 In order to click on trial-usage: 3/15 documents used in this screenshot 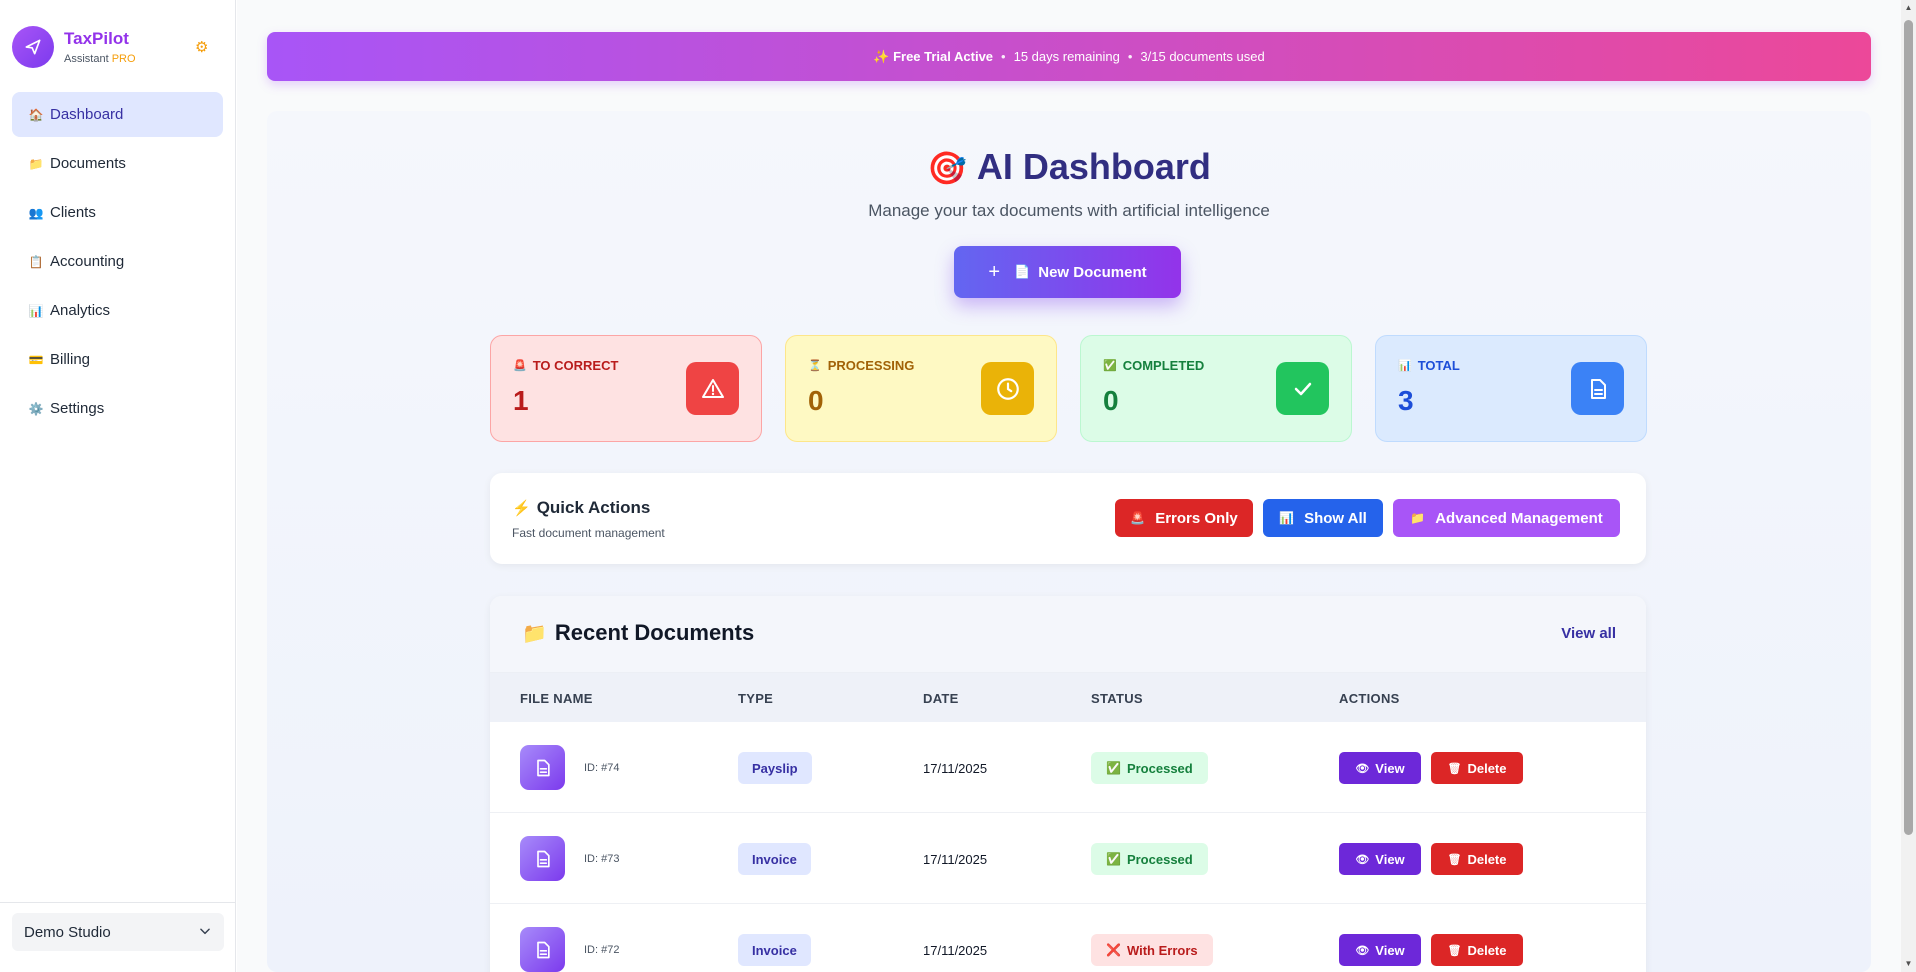, I will do `click(1202, 56)`.